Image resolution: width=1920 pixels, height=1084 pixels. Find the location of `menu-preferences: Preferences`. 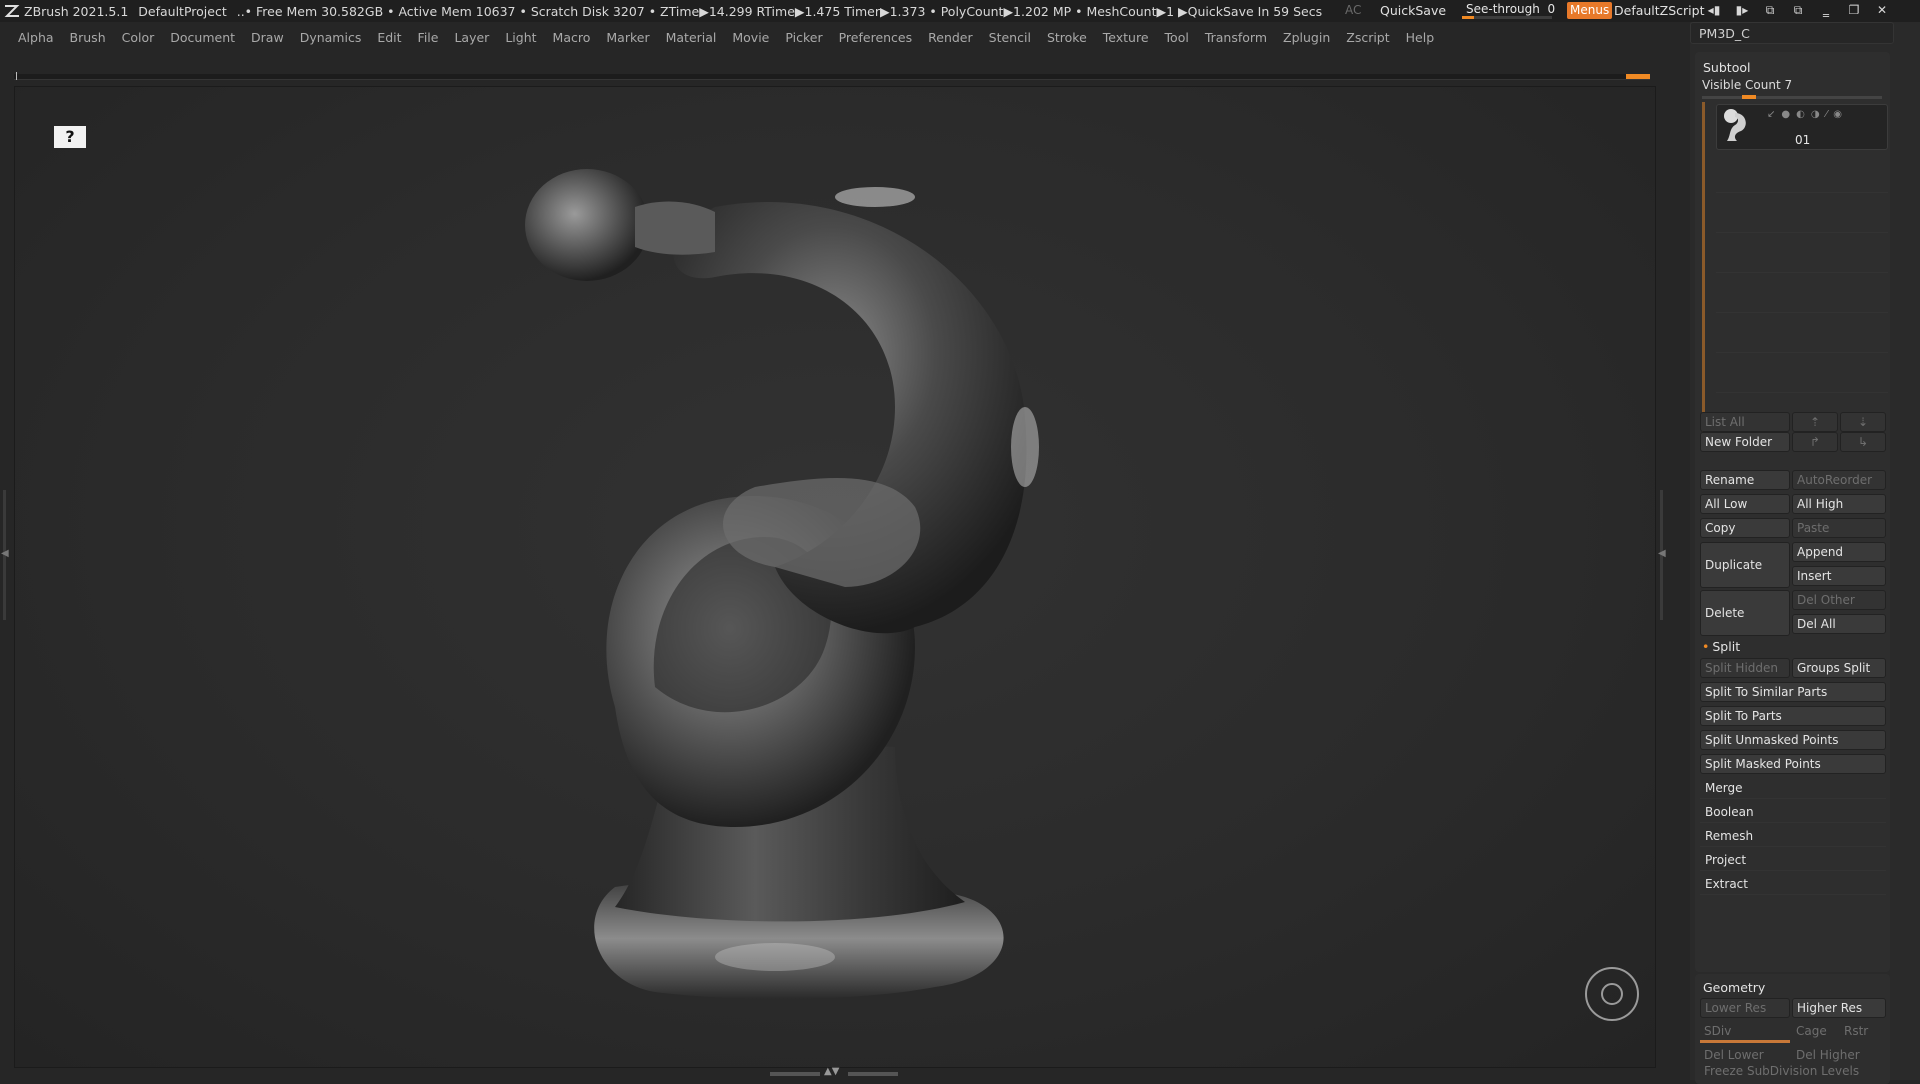

menu-preferences: Preferences is located at coordinates (876, 37).